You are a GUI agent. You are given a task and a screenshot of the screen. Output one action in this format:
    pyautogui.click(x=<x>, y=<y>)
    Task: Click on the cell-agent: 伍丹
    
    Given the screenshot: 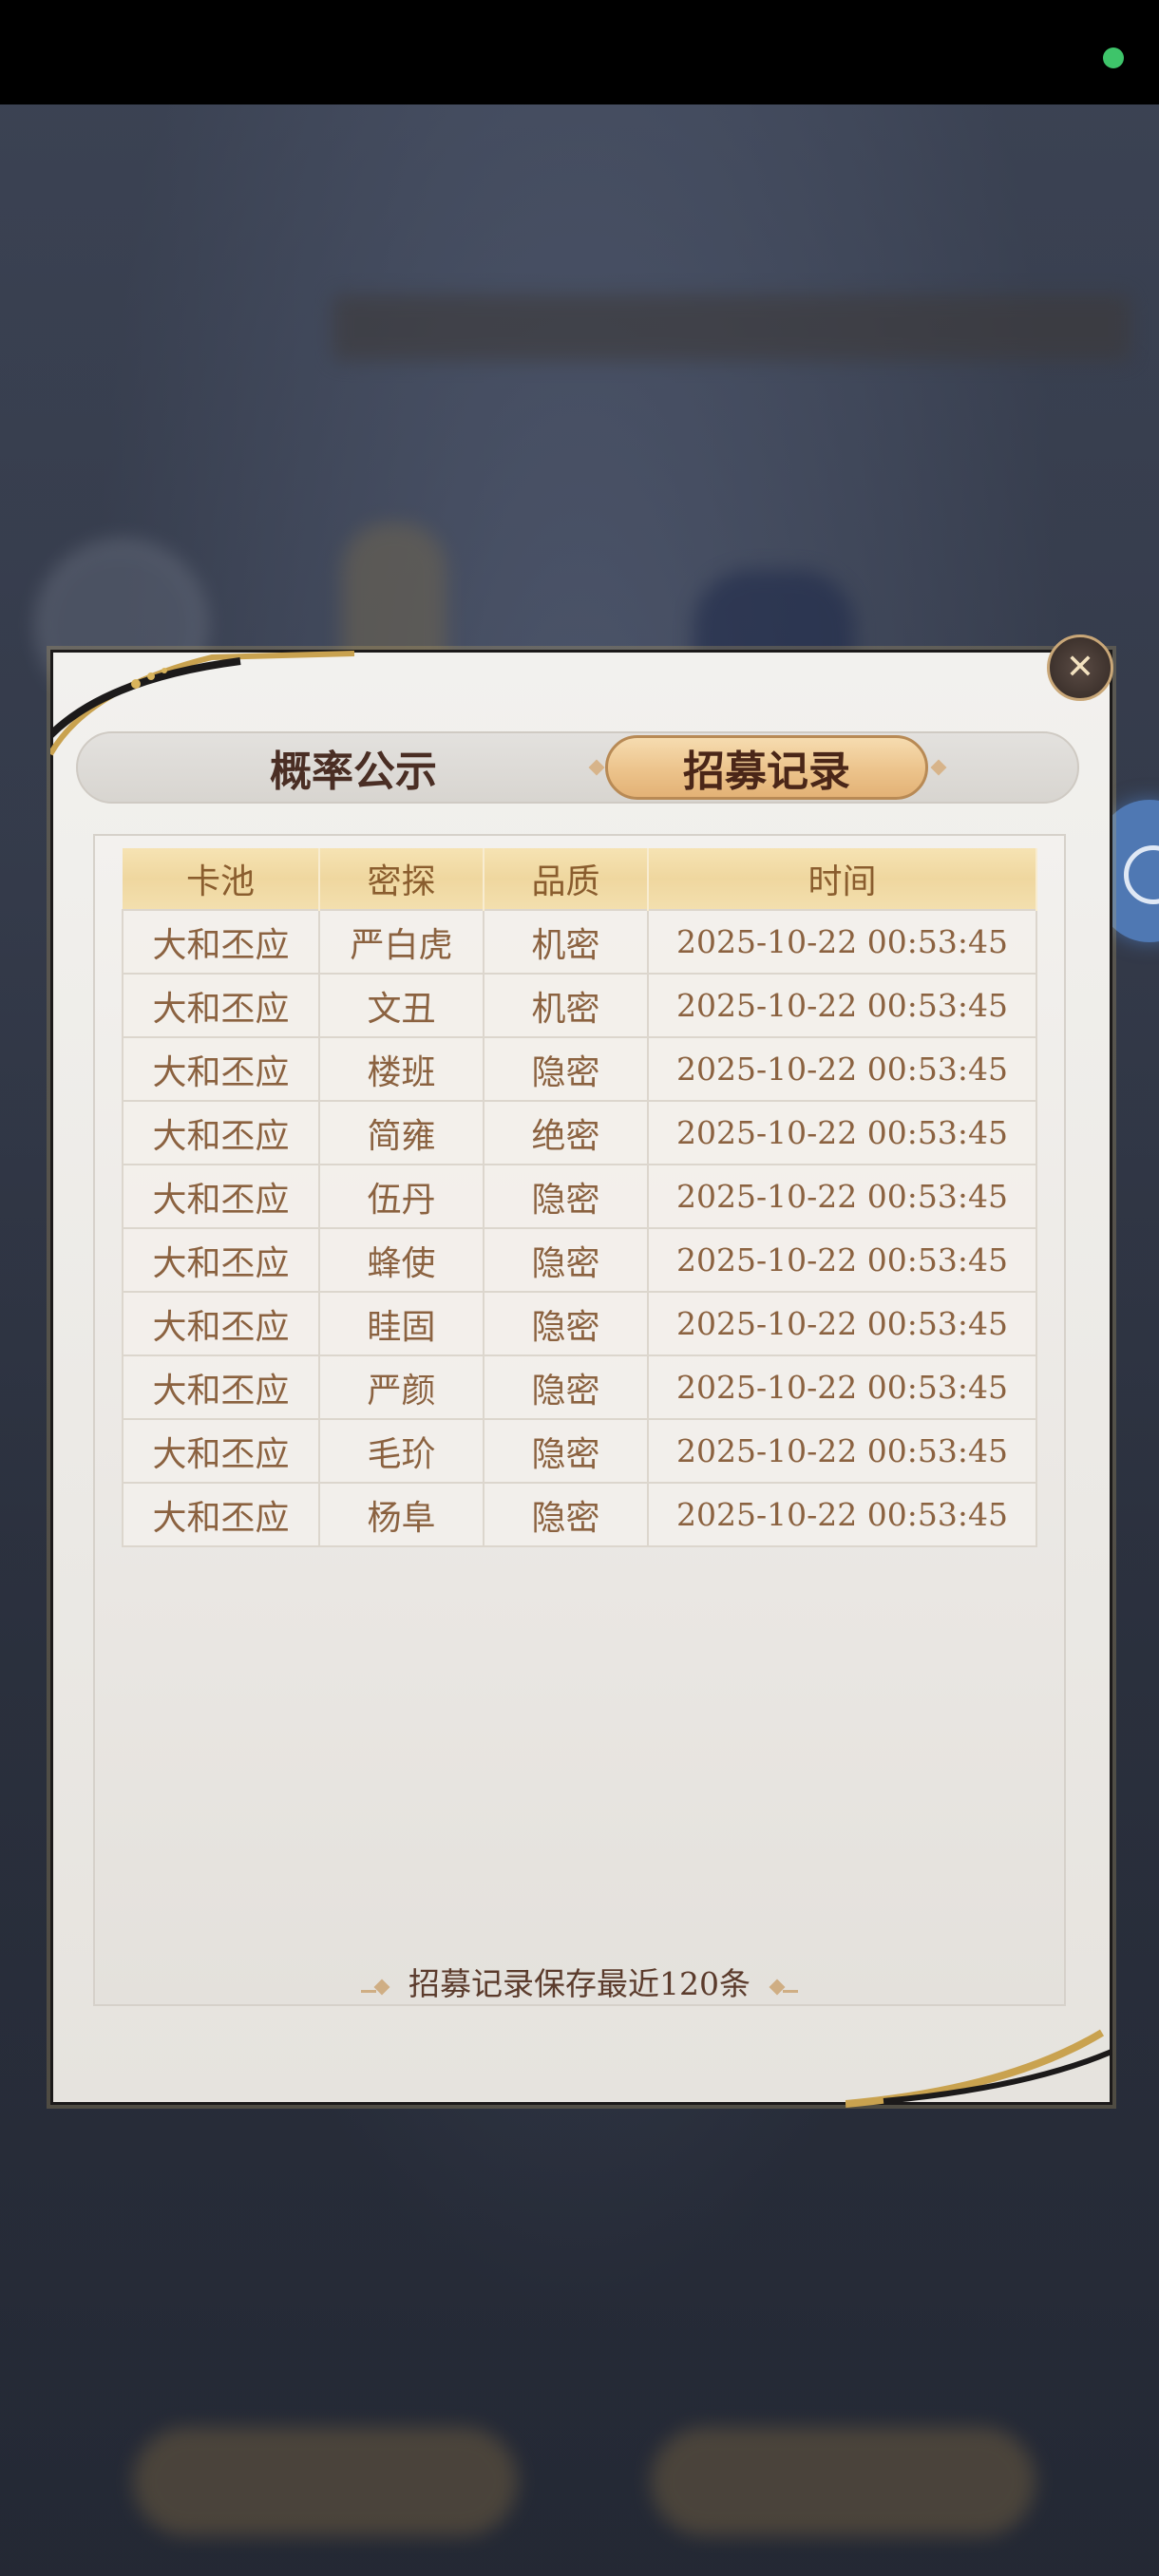 What is the action you would take?
    pyautogui.click(x=401, y=1196)
    